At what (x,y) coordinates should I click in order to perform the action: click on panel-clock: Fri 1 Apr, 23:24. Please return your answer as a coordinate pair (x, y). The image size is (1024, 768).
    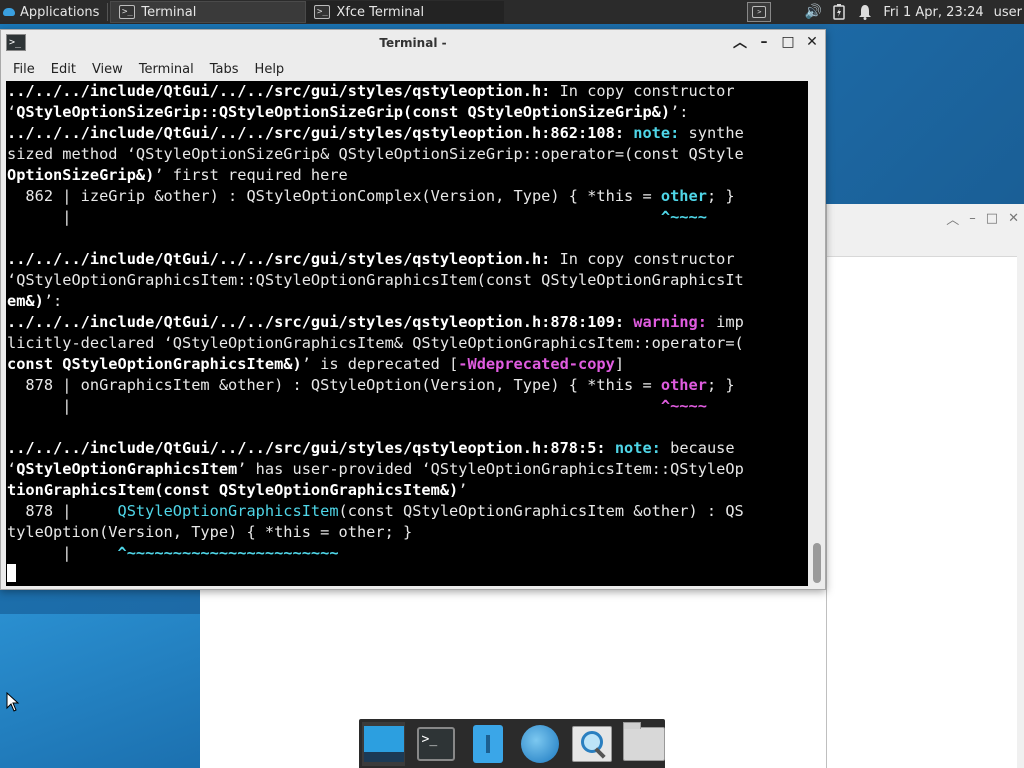
    Looking at the image, I should click on (933, 12).